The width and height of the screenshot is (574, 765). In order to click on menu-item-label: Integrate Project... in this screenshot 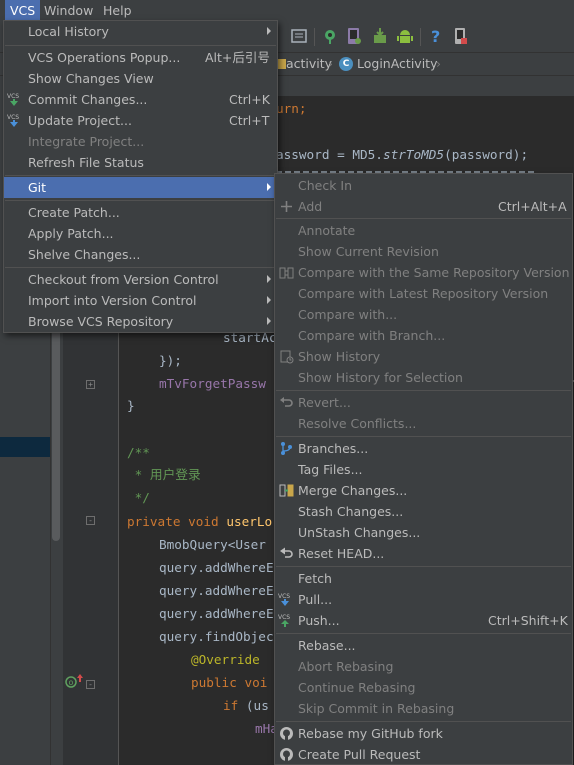, I will do `click(86, 141)`.